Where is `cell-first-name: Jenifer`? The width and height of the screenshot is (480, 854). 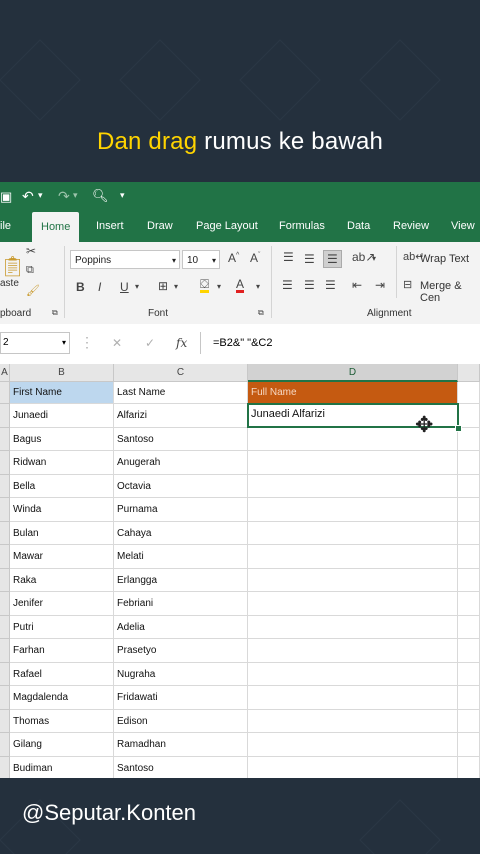 cell-first-name: Jenifer is located at coordinates (62, 604).